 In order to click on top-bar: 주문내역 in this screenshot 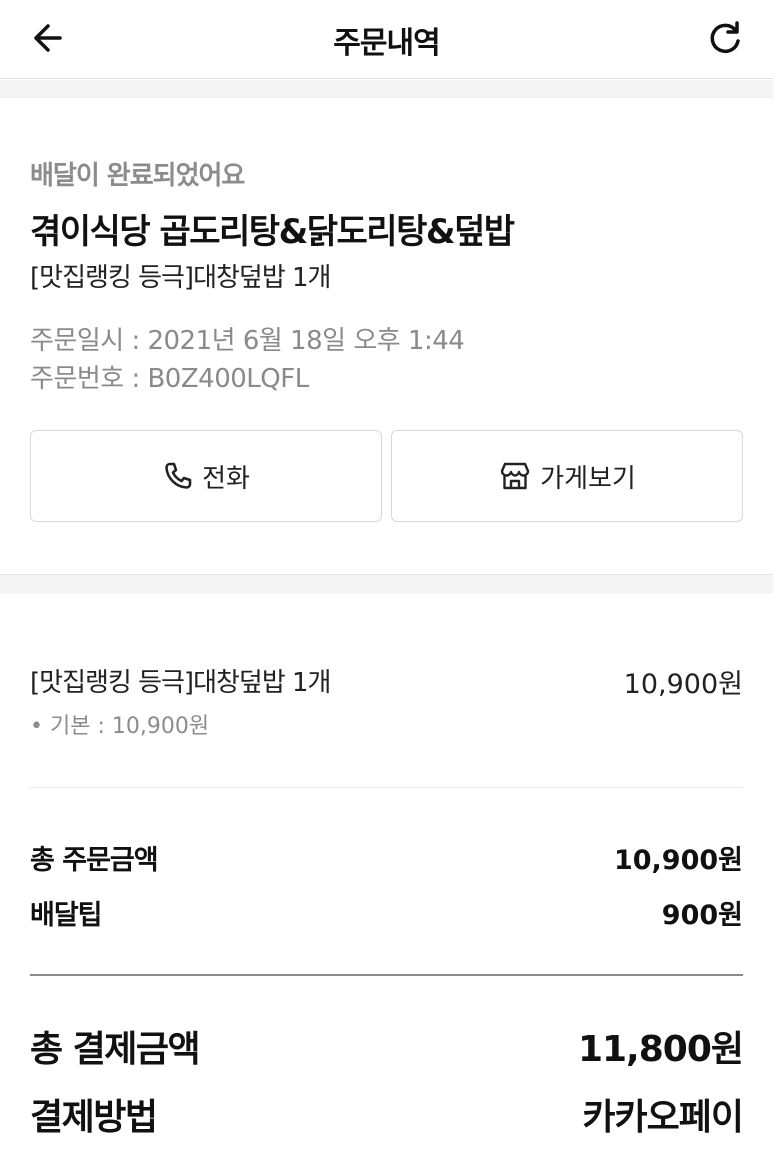, I will do `click(386, 39)`.